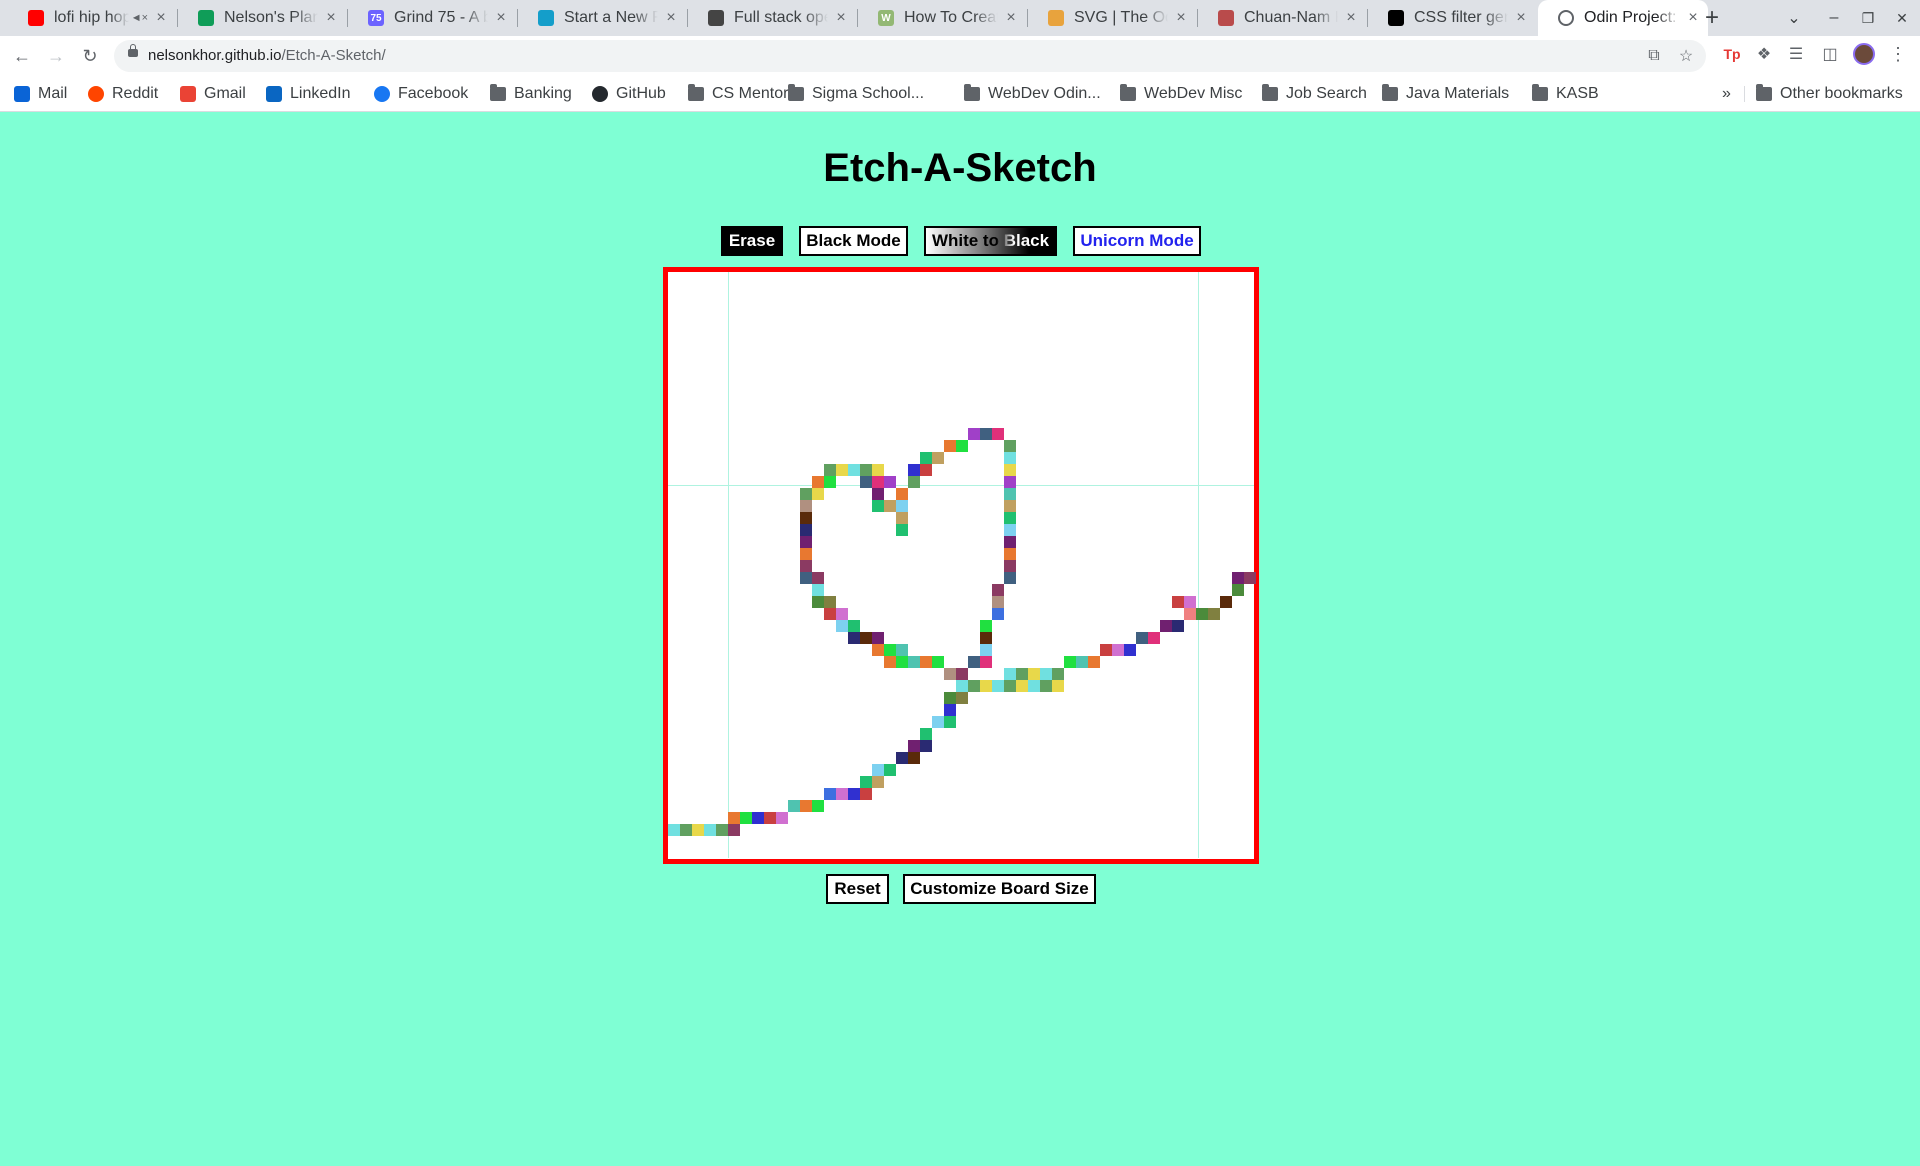 This screenshot has height=1166, width=1920. Describe the element at coordinates (1726, 94) in the screenshot. I see `bookmarks-overflow-icon: »` at that location.